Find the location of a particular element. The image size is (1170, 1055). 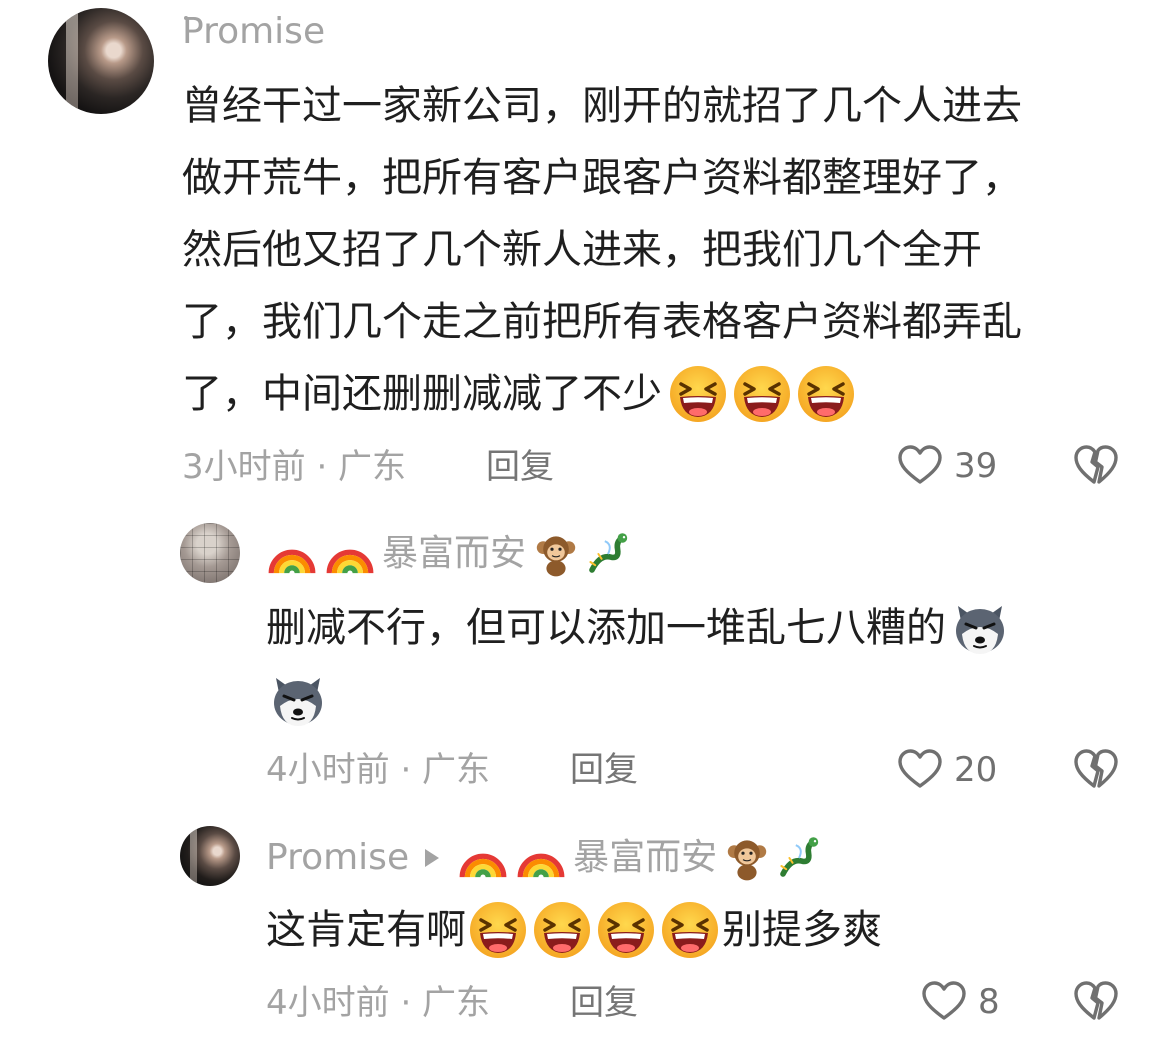

like-count: 20 is located at coordinates (976, 770).